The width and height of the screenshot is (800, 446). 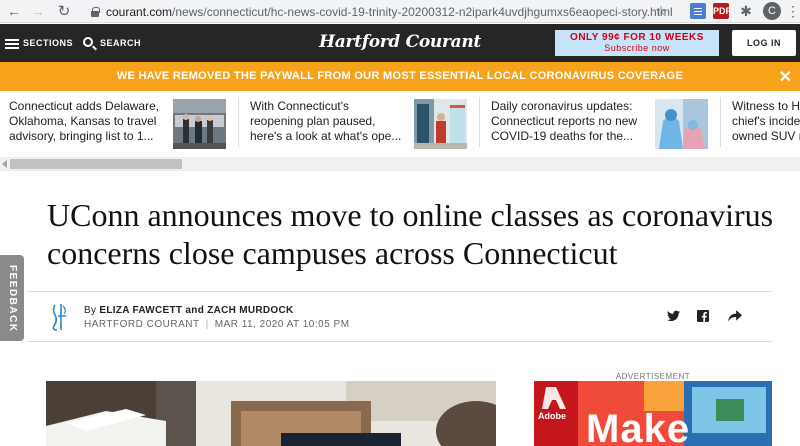 I want to click on browser-menu-icon: ⋮, so click(x=793, y=11).